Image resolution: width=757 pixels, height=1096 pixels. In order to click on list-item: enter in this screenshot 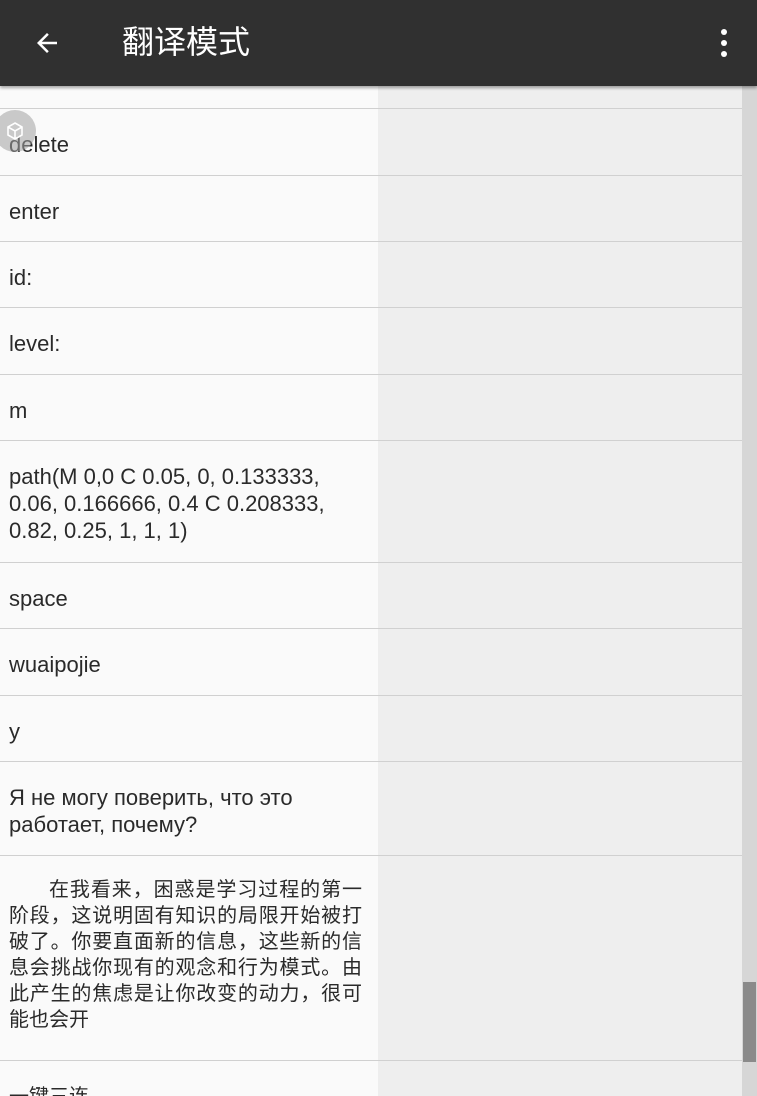, I will do `click(371, 208)`.